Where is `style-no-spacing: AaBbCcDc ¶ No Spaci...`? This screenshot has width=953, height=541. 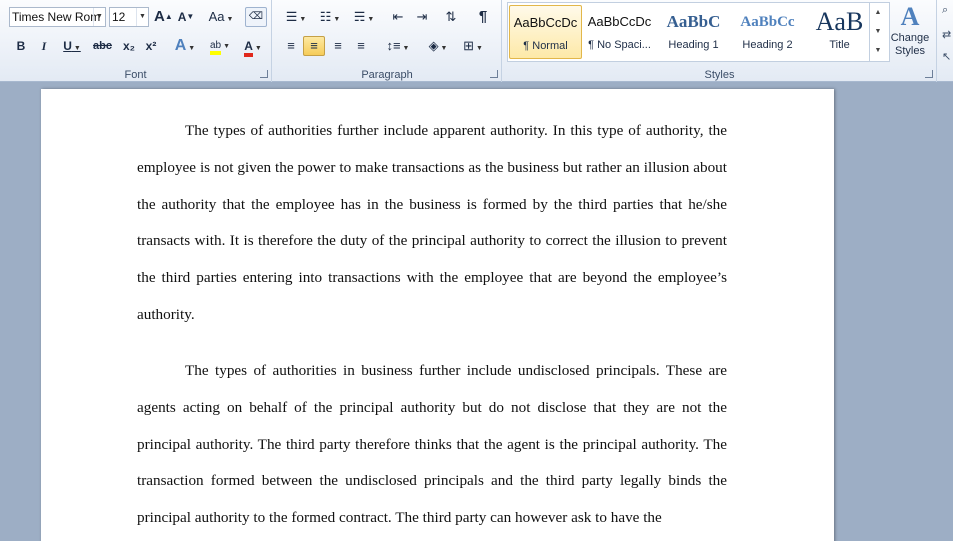
style-no-spacing: AaBbCcDc ¶ No Spaci... is located at coordinates (619, 32).